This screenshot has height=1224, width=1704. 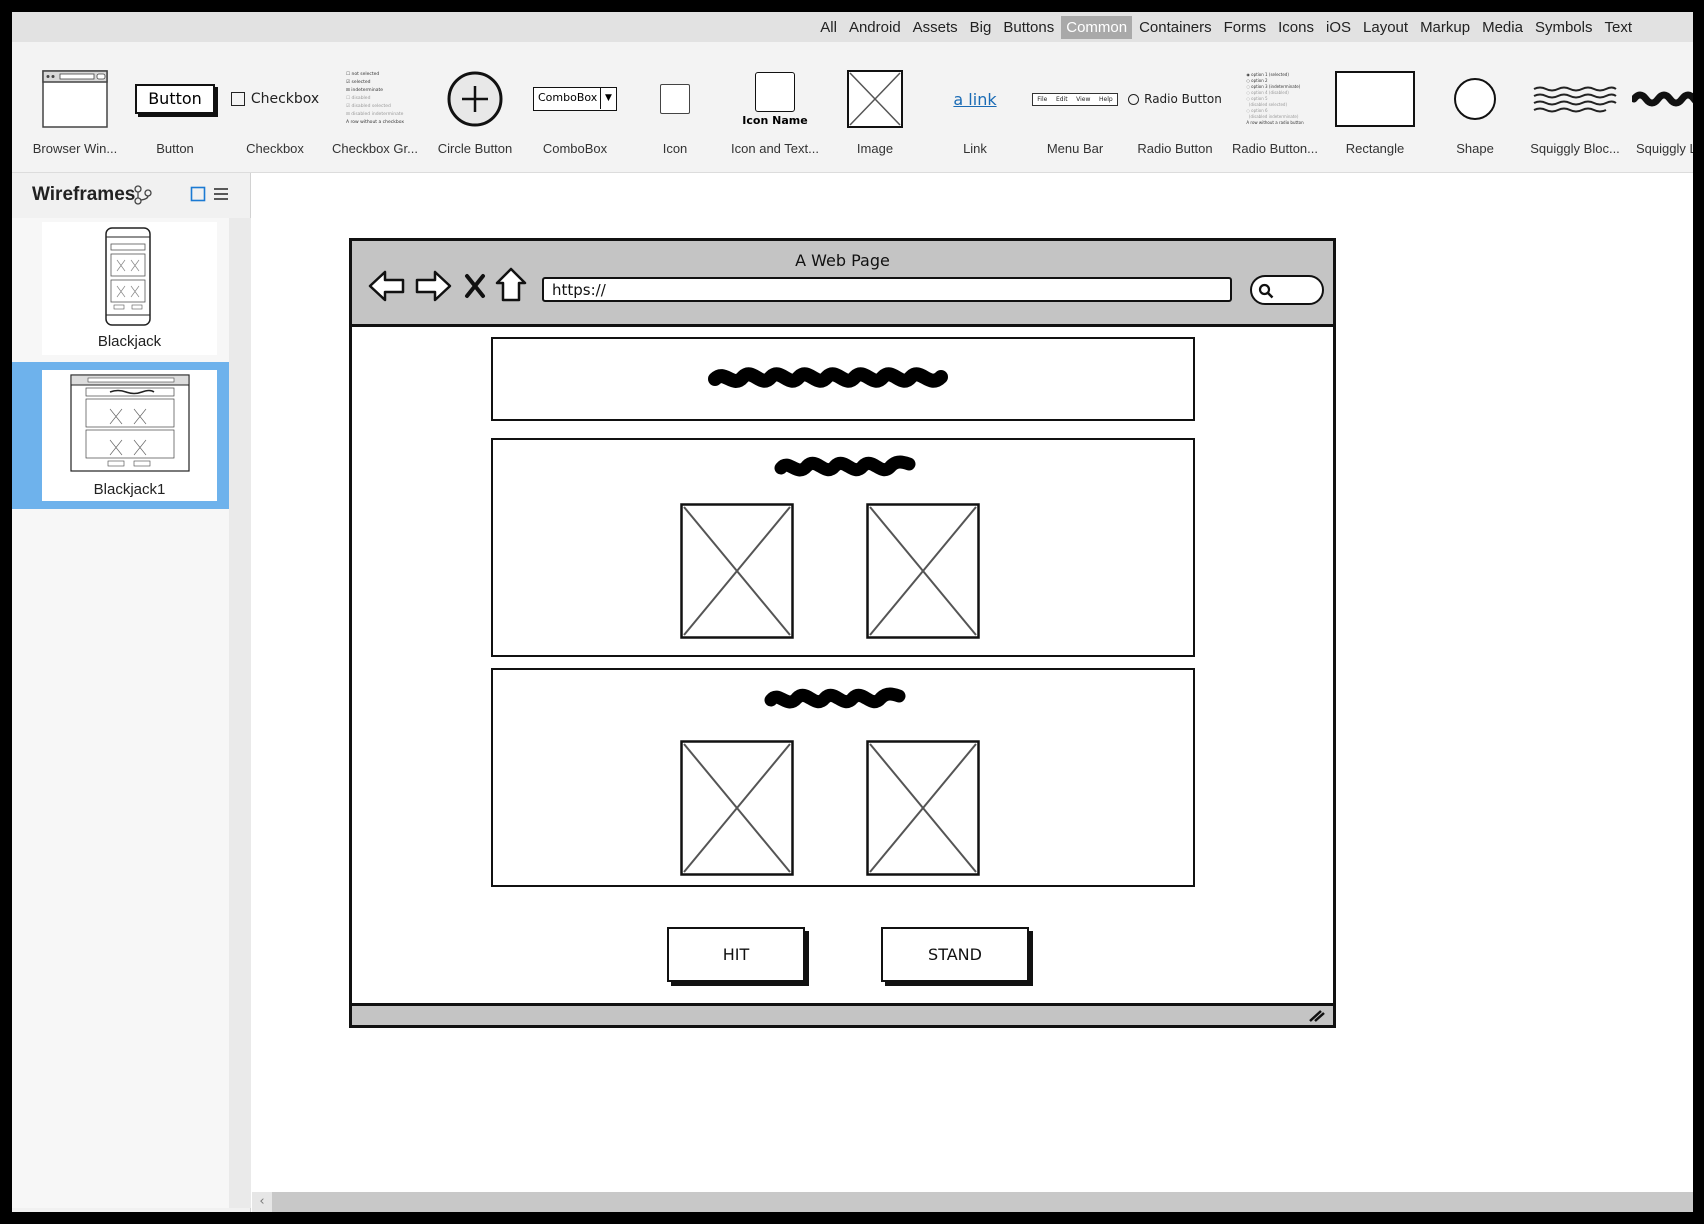 I want to click on link-preview-text: a link, so click(x=975, y=99).